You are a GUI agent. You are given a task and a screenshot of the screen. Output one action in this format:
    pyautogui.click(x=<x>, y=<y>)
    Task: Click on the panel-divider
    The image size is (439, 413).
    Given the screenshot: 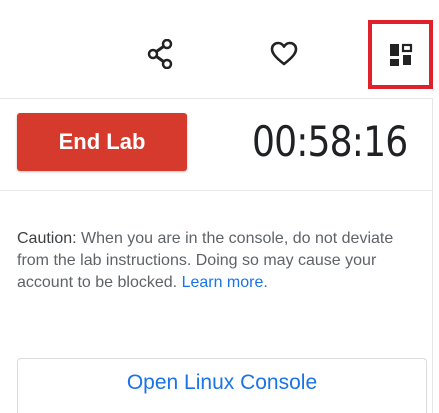 What is the action you would take?
    pyautogui.click(x=216, y=98)
    